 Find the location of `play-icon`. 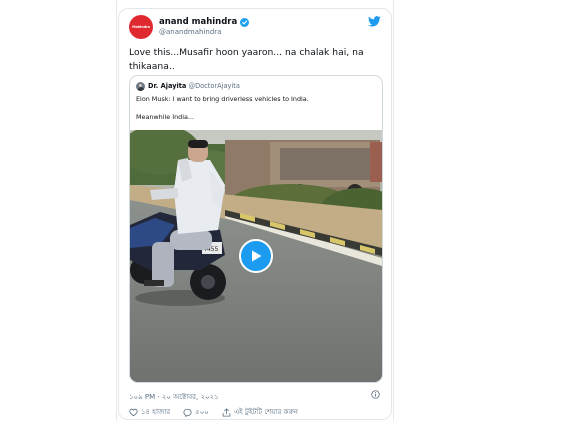

play-icon is located at coordinates (257, 256).